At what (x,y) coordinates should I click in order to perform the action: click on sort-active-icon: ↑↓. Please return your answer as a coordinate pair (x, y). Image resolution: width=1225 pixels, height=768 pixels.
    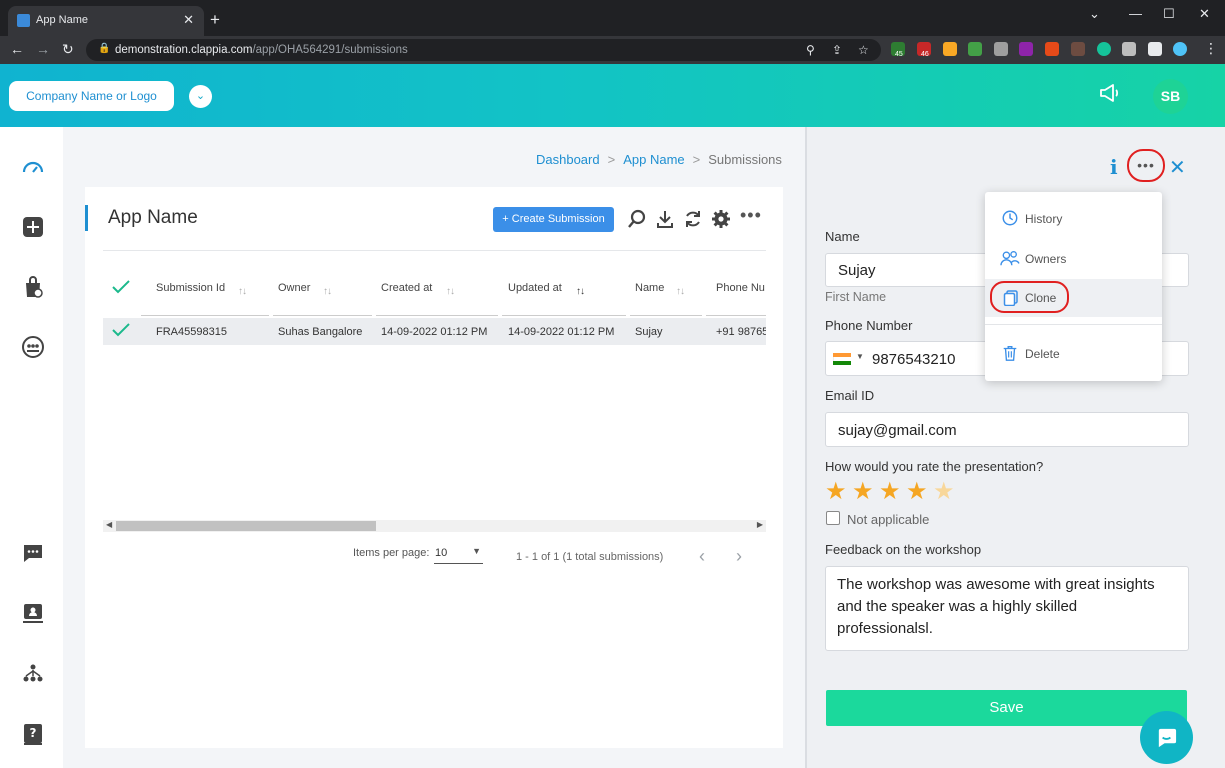
    Looking at the image, I should click on (580, 291).